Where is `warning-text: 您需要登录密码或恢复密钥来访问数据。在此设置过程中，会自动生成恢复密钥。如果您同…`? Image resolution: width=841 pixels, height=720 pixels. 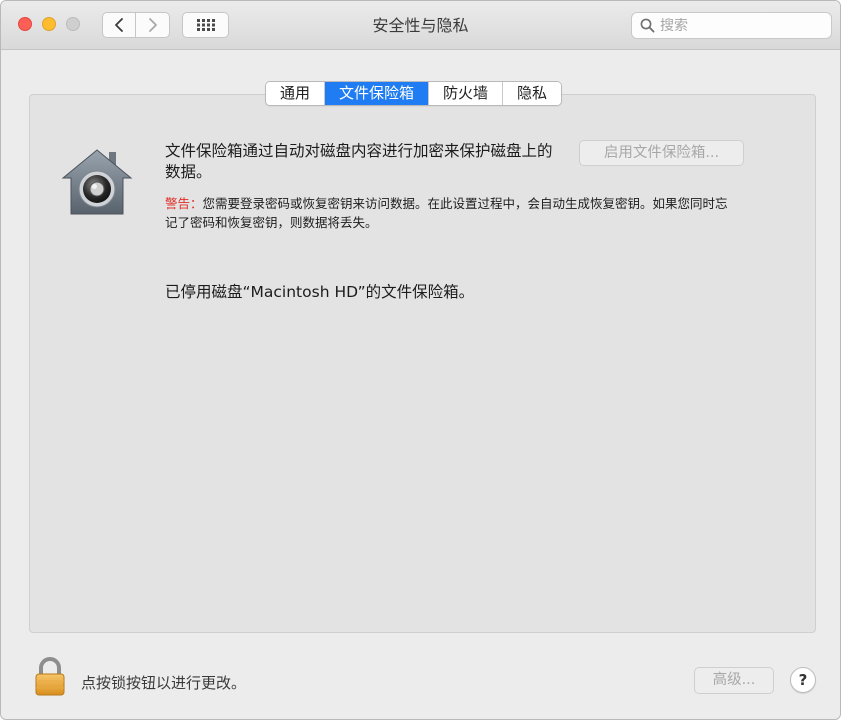 warning-text: 您需要登录密码或恢复密钥来访问数据。在此设置过程中，会自动生成恢复密钥。如果您同… is located at coordinates (446, 213).